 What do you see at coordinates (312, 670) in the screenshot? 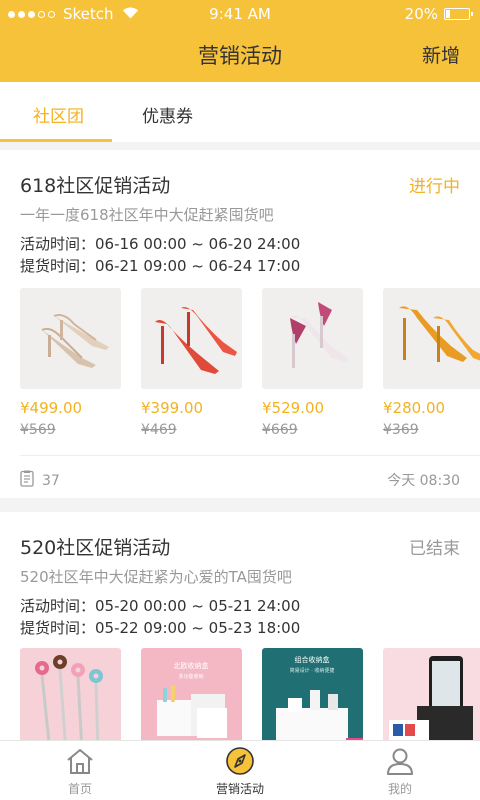
I see `product-image-subtext: 简易设计 · 收纳便捷` at bounding box center [312, 670].